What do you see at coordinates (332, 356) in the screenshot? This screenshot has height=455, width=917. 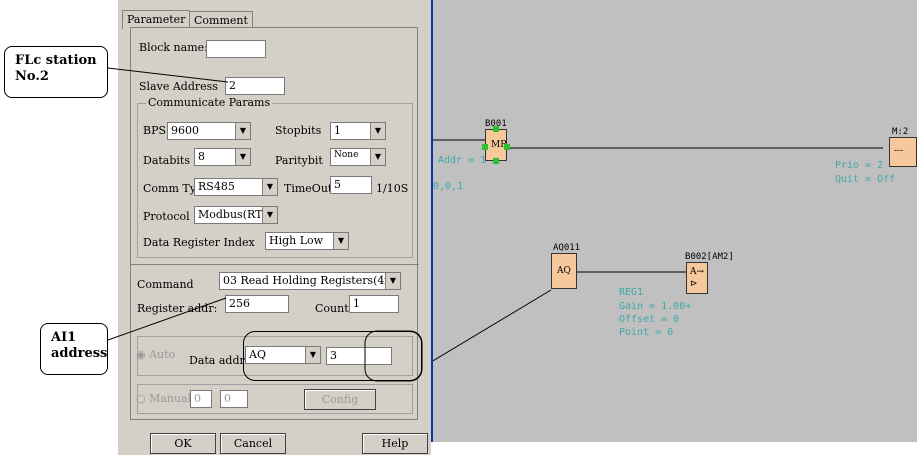 I see `data-addr-highlight` at bounding box center [332, 356].